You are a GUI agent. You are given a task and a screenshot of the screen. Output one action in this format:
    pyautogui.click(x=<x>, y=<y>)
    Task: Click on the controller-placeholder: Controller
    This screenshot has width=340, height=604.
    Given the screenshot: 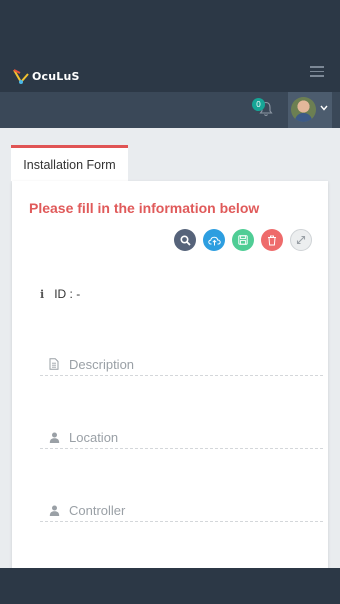 What is the action you would take?
    pyautogui.click(x=97, y=510)
    